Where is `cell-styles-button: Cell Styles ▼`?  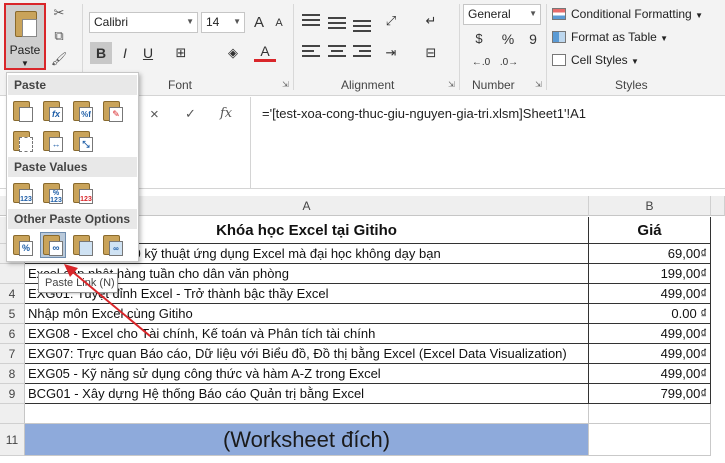
cell-styles-button: Cell Styles ▼ is located at coordinates (595, 60).